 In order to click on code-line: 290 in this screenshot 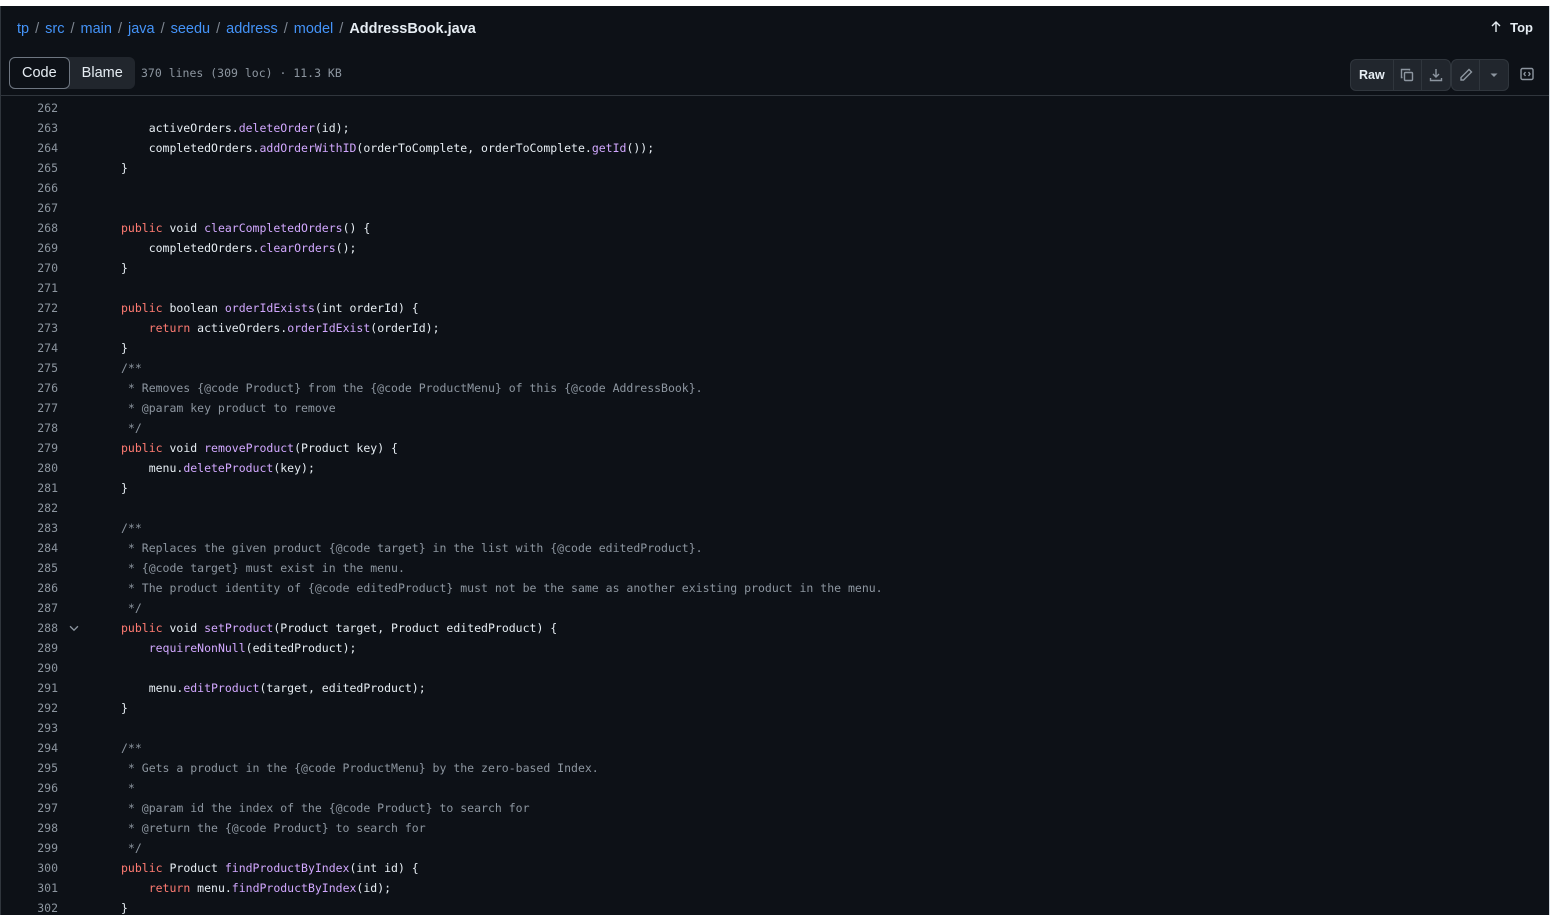, I will do `click(775, 668)`.